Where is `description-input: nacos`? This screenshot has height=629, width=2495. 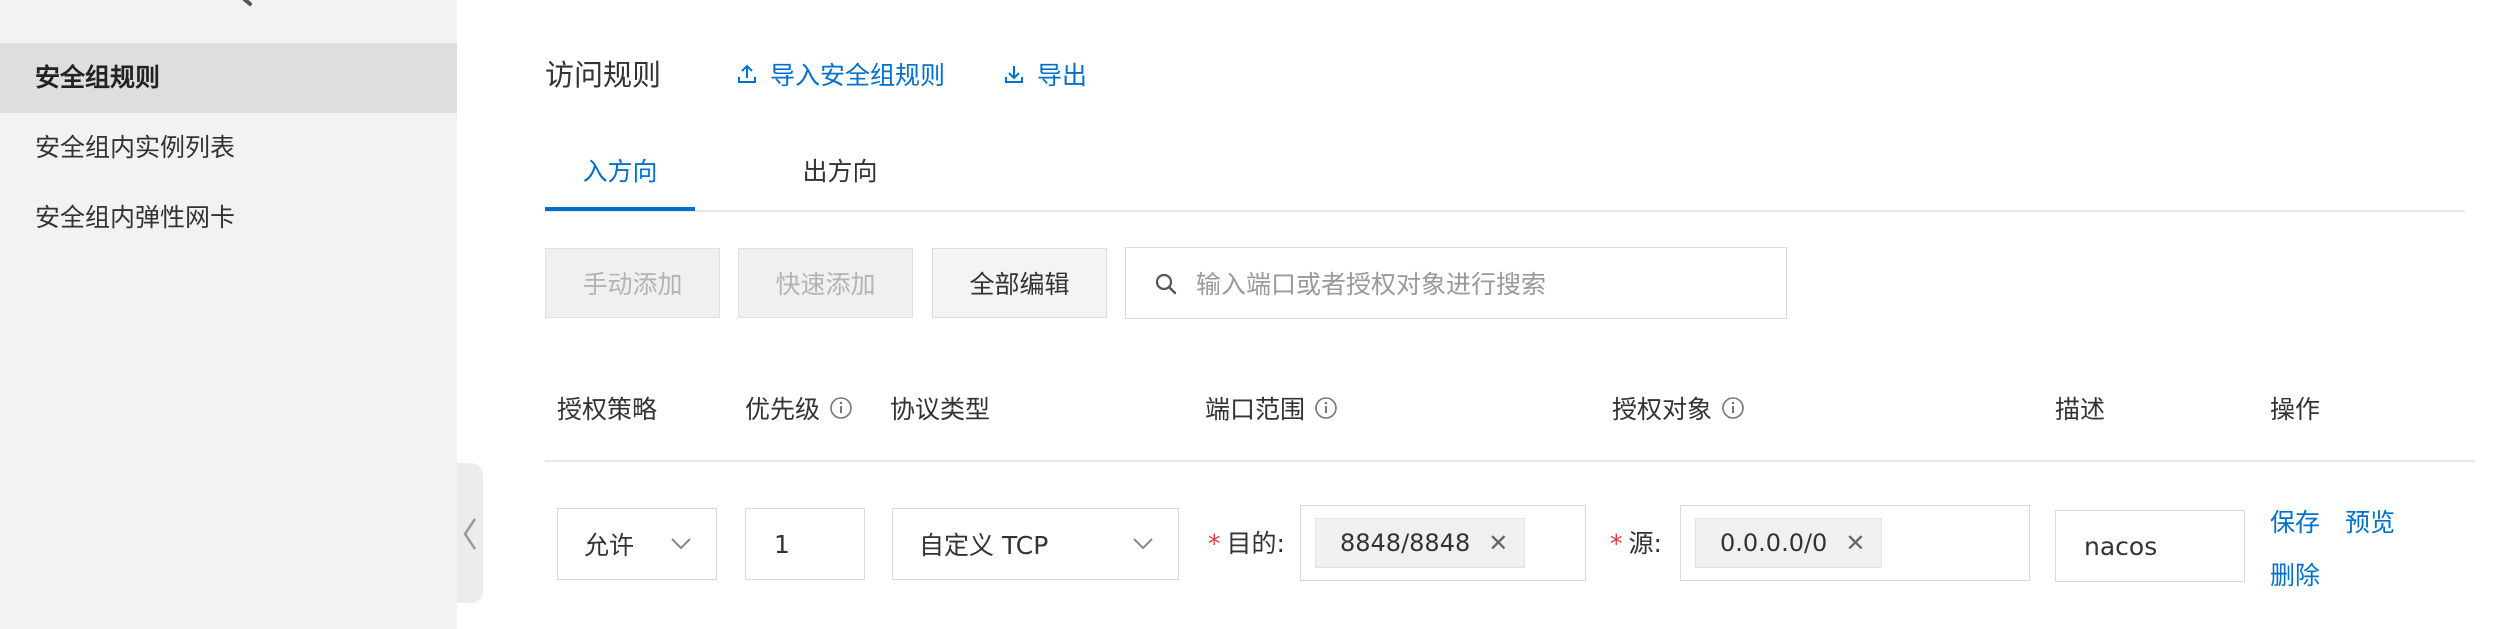 description-input: nacos is located at coordinates (2150, 546).